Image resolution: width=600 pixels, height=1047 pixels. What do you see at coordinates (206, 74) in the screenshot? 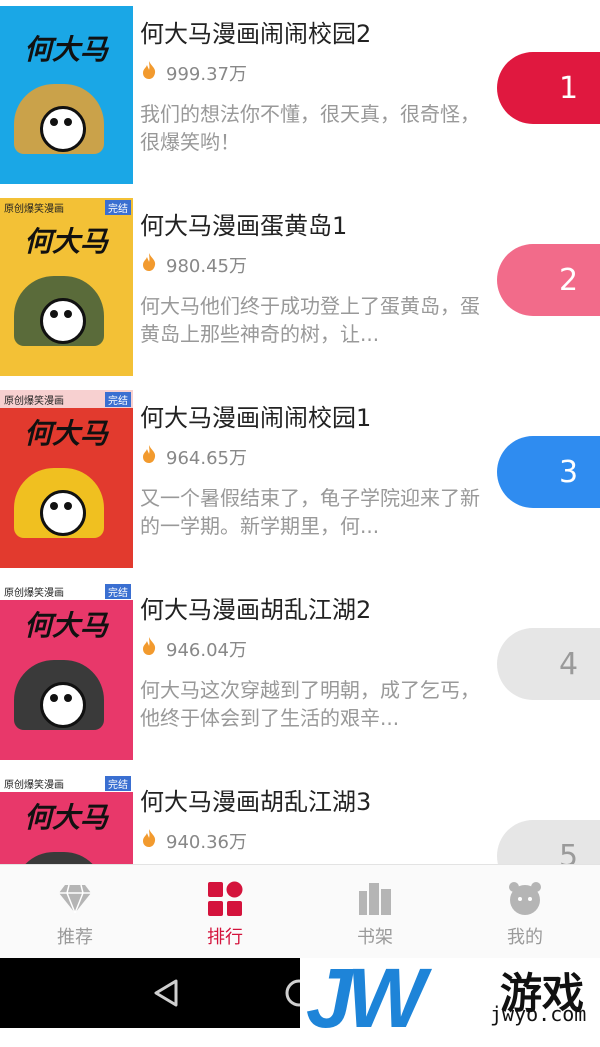
I see `view-count: 999.37万` at bounding box center [206, 74].